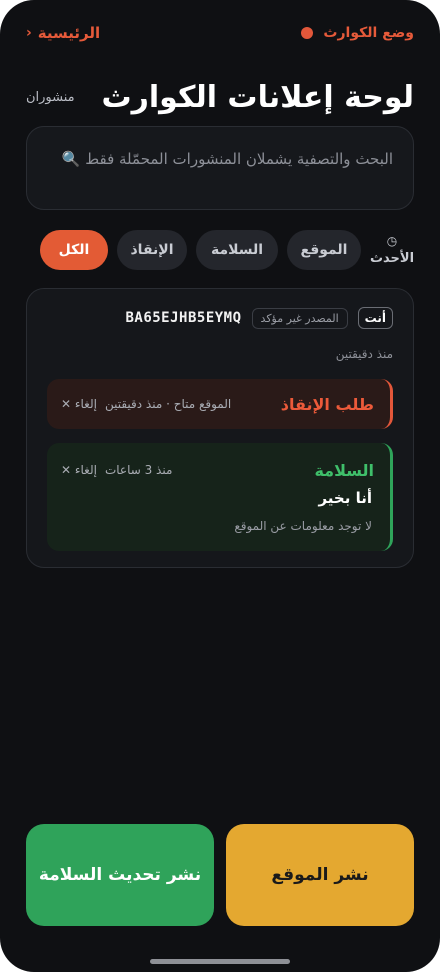 Image resolution: width=440 pixels, height=972 pixels. I want to click on you-badge: أنت, so click(375, 318).